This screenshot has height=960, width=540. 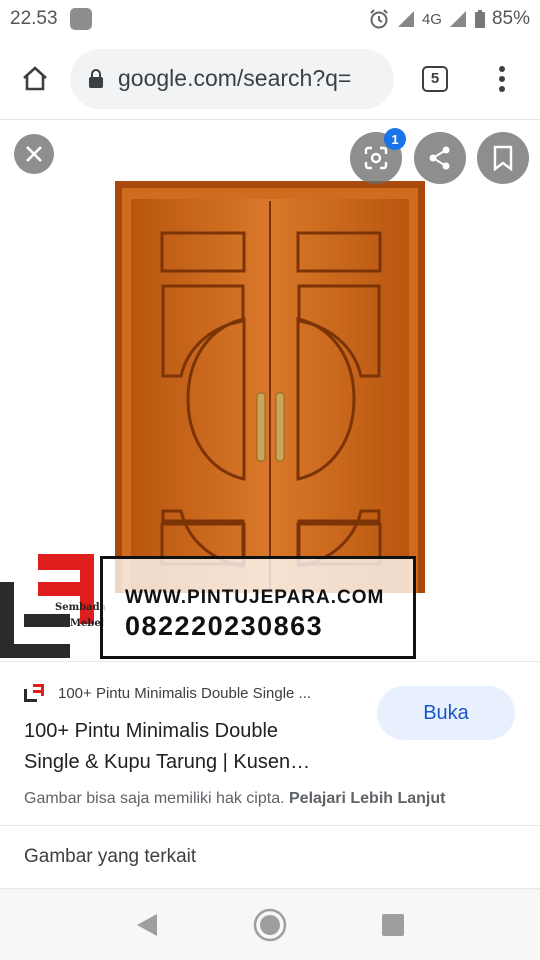 I want to click on browser-toolbar: google.com/search?q= 5, so click(x=270, y=79).